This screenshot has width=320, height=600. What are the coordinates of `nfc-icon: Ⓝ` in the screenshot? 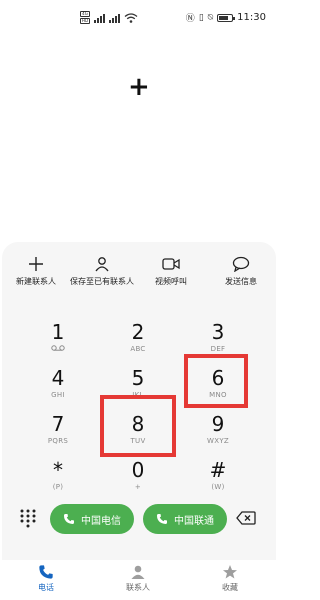 It's located at (190, 19).